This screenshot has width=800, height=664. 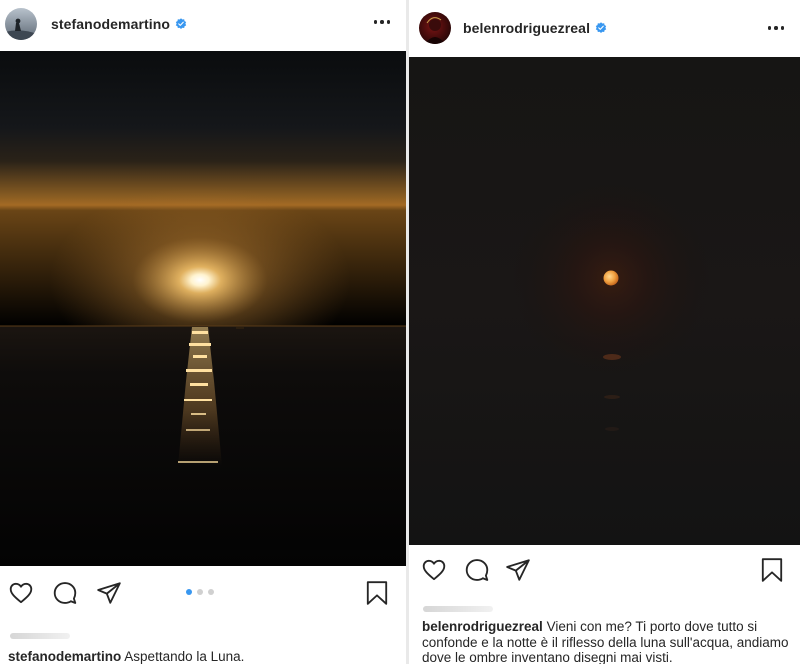 I want to click on username: belenrodriguezreal, so click(x=526, y=28).